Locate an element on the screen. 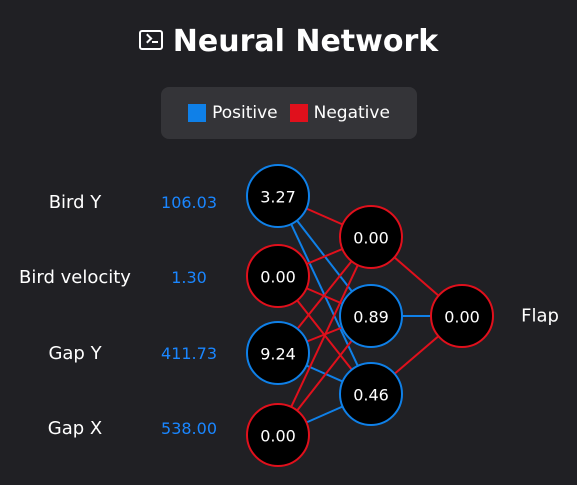  output-node-value: 0.00 is located at coordinates (462, 317).